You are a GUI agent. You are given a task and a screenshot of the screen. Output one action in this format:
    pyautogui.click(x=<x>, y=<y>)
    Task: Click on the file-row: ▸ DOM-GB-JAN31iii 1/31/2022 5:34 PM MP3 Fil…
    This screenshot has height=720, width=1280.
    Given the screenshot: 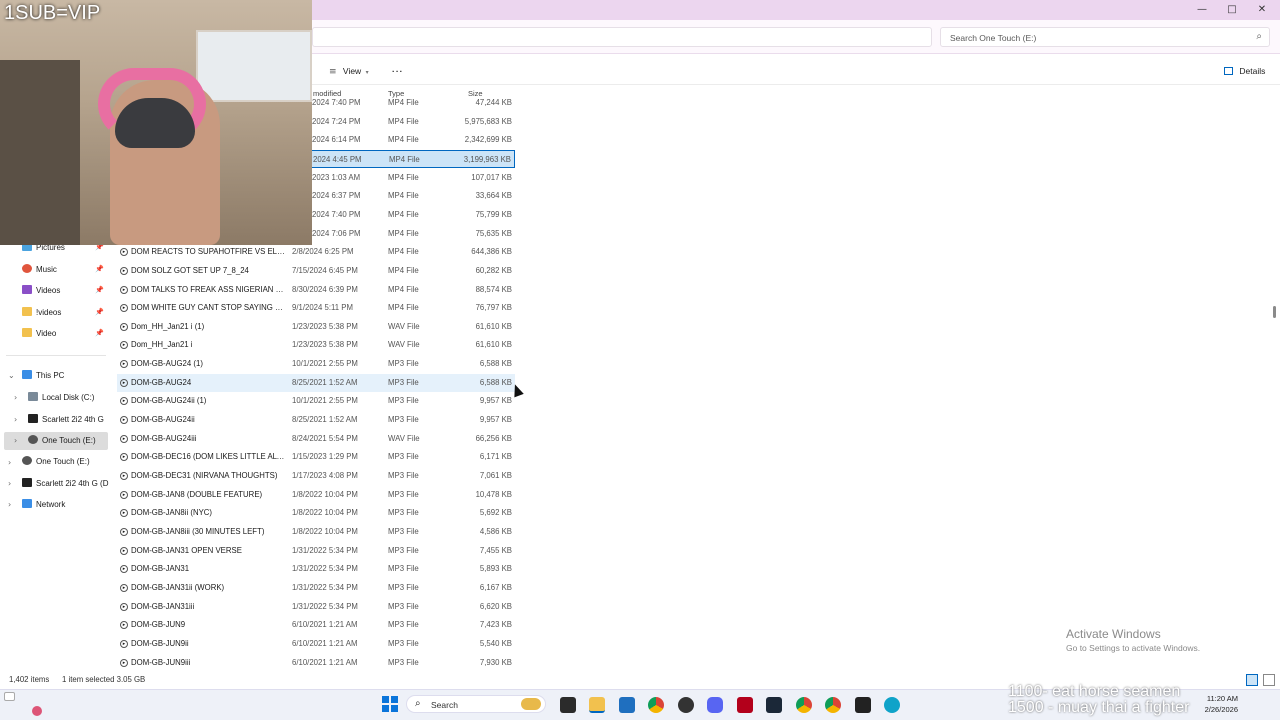 What is the action you would take?
    pyautogui.click(x=316, y=607)
    